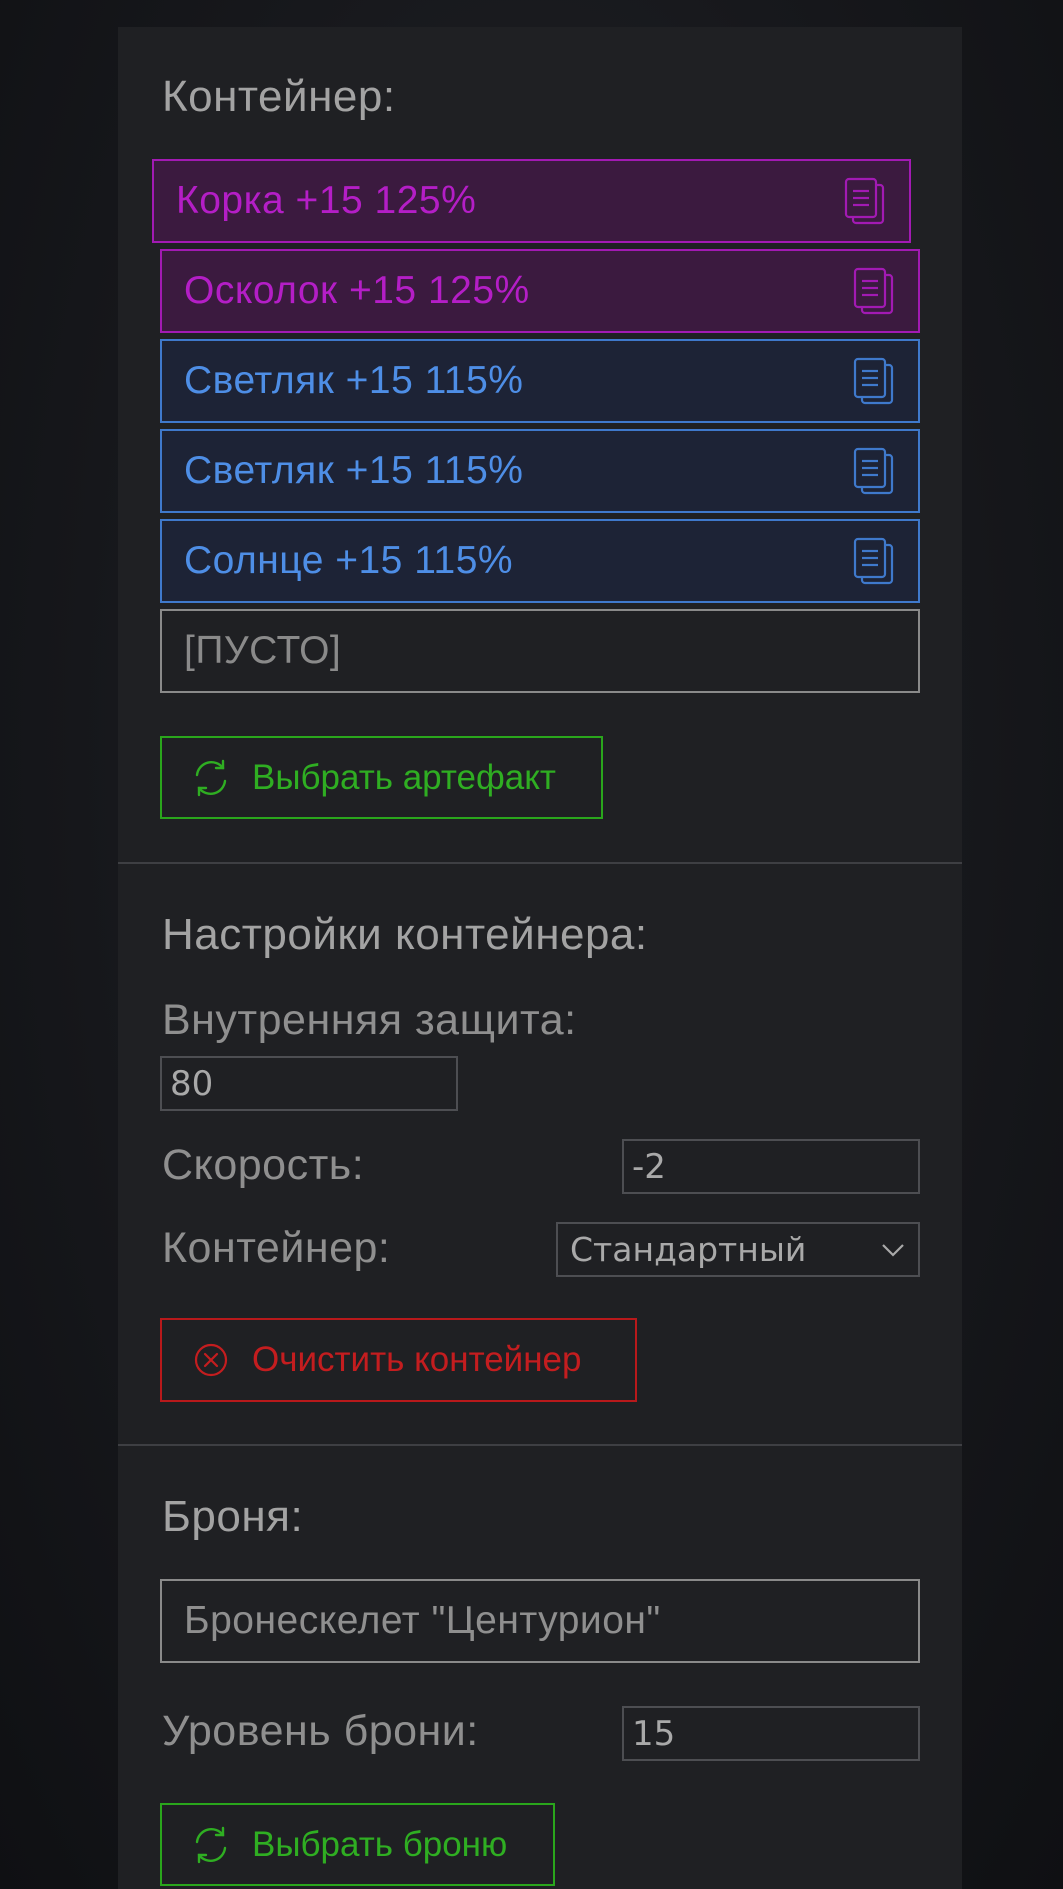 This screenshot has width=1063, height=1889. What do you see at coordinates (540, 471) in the screenshot?
I see `artifact-slot-4: Светляк +15 115%` at bounding box center [540, 471].